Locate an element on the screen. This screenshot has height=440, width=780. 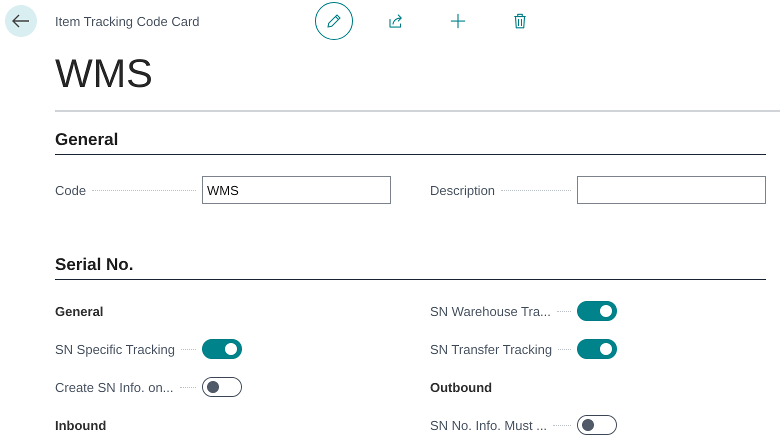
field-label: SN Specific Tracking is located at coordinates (115, 349).